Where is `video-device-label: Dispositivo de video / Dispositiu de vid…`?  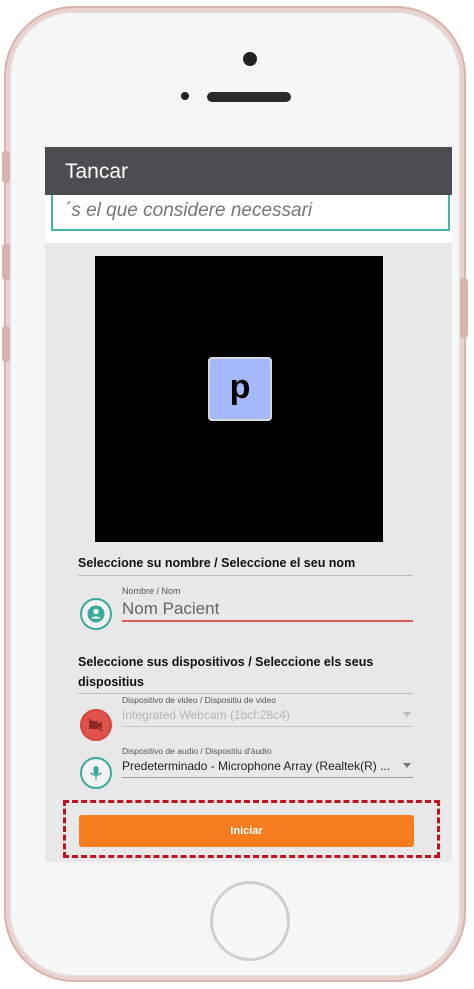 video-device-label: Dispositivo de video / Dispositiu de vid… is located at coordinates (199, 700).